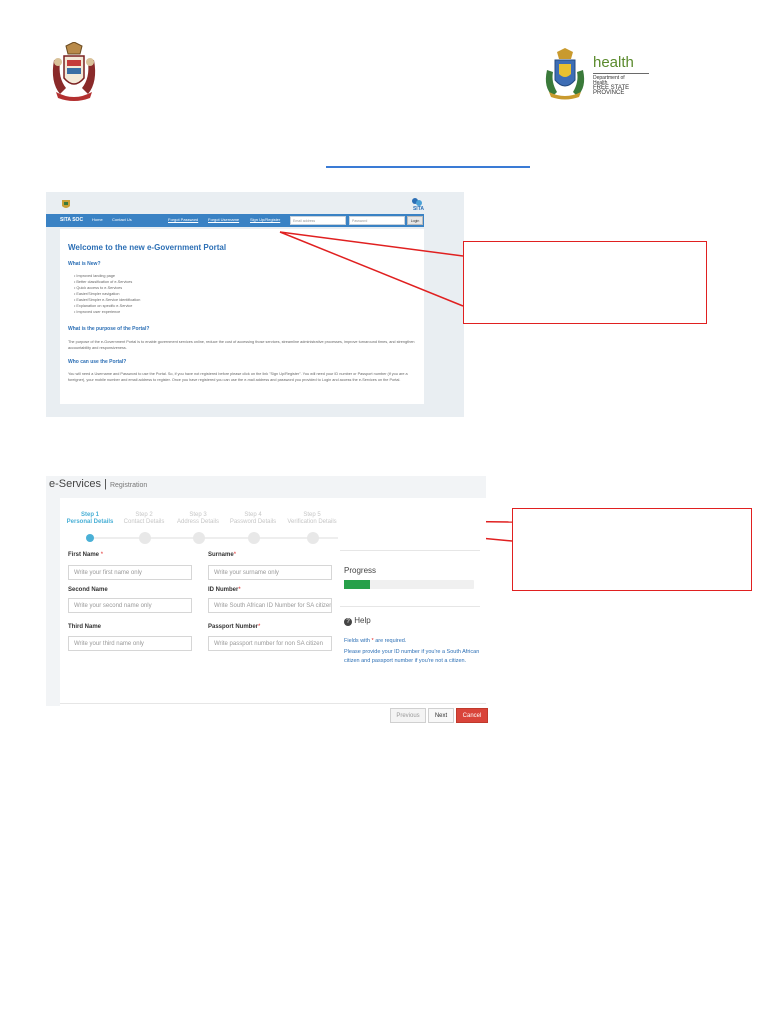  Describe the element at coordinates (441, 715) in the screenshot. I see `next-button: Next` at that location.